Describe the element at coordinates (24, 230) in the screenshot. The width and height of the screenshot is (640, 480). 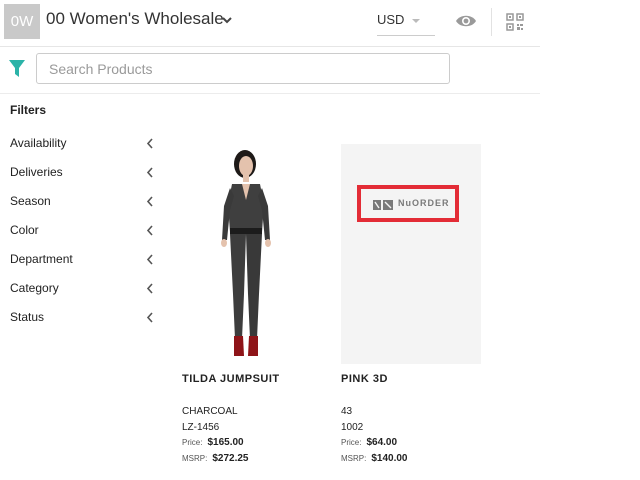
I see `filter-label: Color` at that location.